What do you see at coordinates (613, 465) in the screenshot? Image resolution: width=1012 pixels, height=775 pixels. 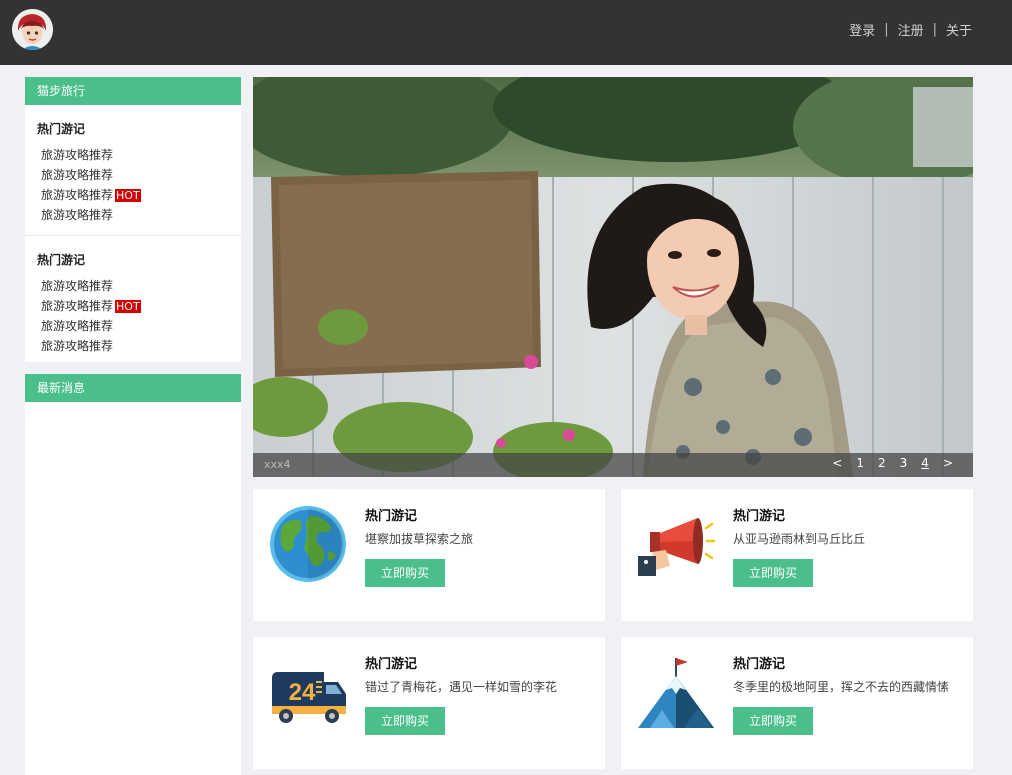 I see `carousel-caption-bar: xxx4 < 1 2 3 4 >` at bounding box center [613, 465].